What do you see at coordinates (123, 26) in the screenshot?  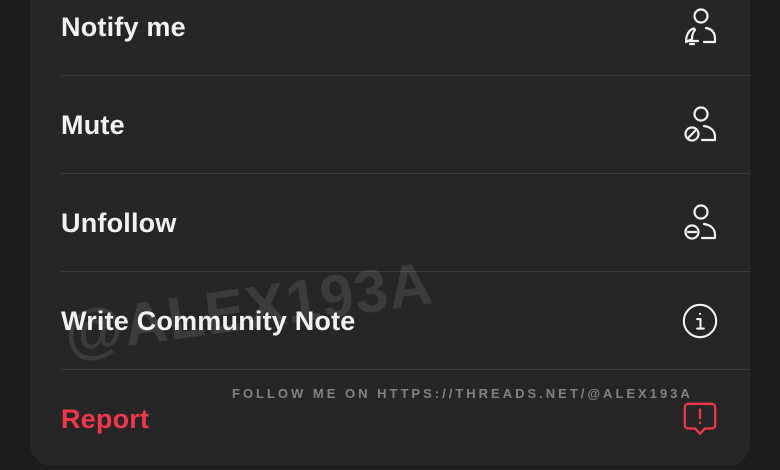 I see `notify-me-label: Notify me` at bounding box center [123, 26].